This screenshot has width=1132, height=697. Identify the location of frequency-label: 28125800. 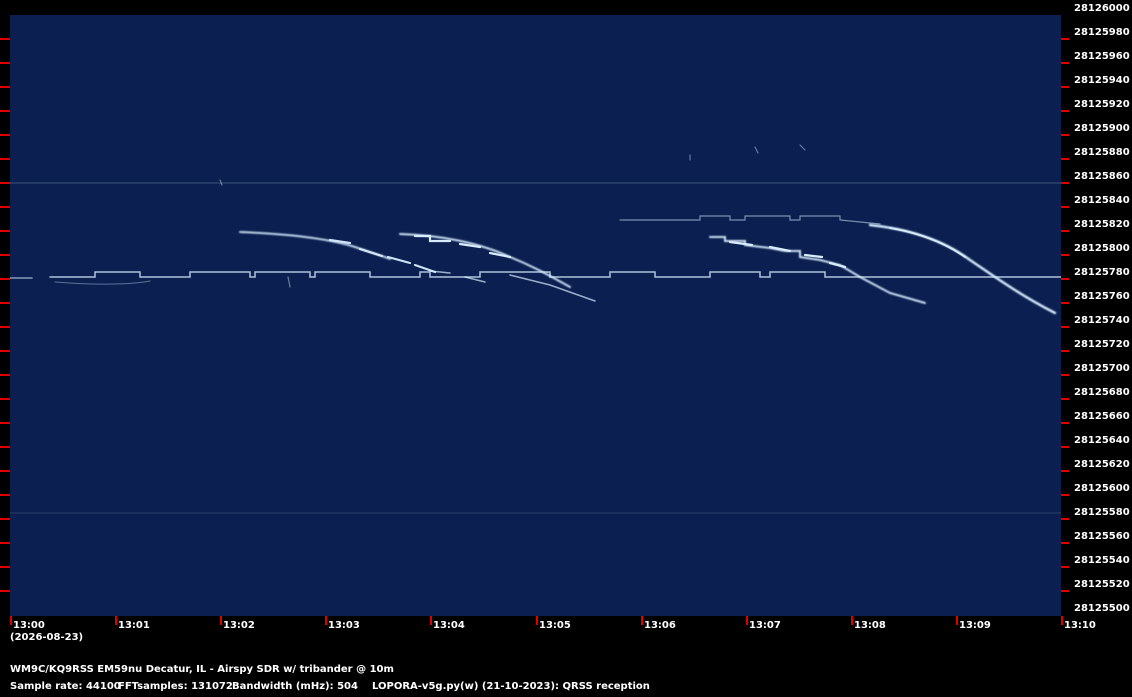
(1102, 248).